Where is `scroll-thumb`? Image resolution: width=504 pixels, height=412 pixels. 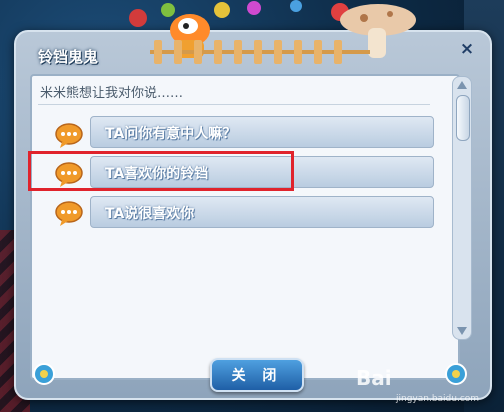
scroll-thumb is located at coordinates (463, 118).